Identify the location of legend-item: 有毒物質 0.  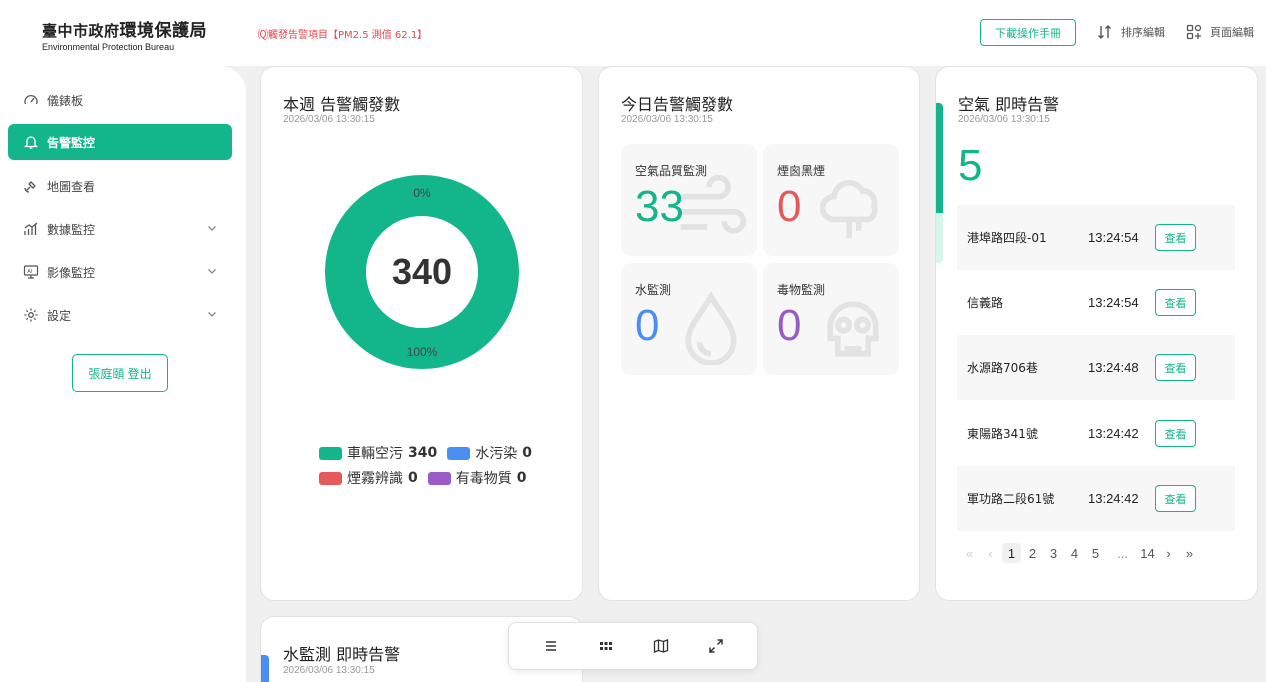
(477, 478).